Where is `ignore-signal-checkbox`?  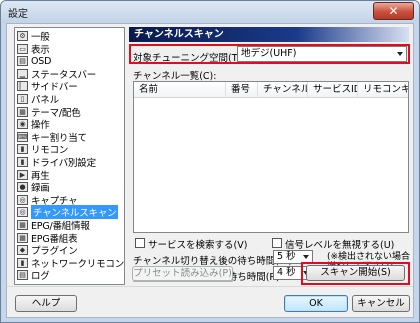 ignore-signal-checkbox is located at coordinates (277, 243).